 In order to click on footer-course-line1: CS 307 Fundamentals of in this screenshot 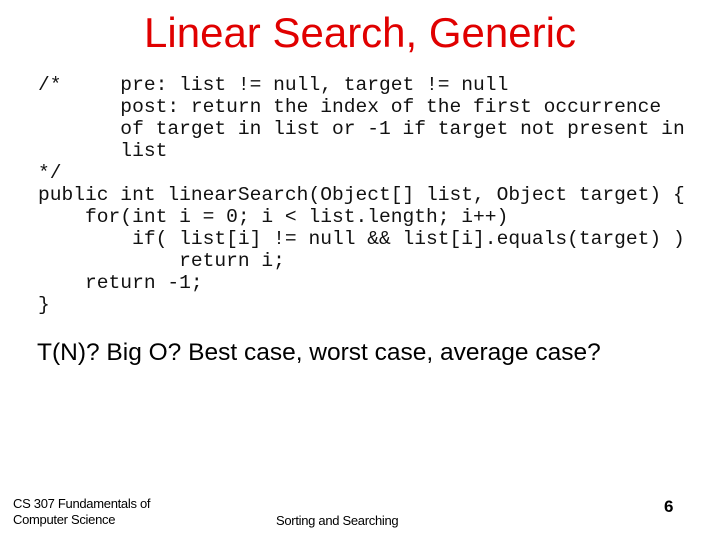, I will do `click(82, 503)`.